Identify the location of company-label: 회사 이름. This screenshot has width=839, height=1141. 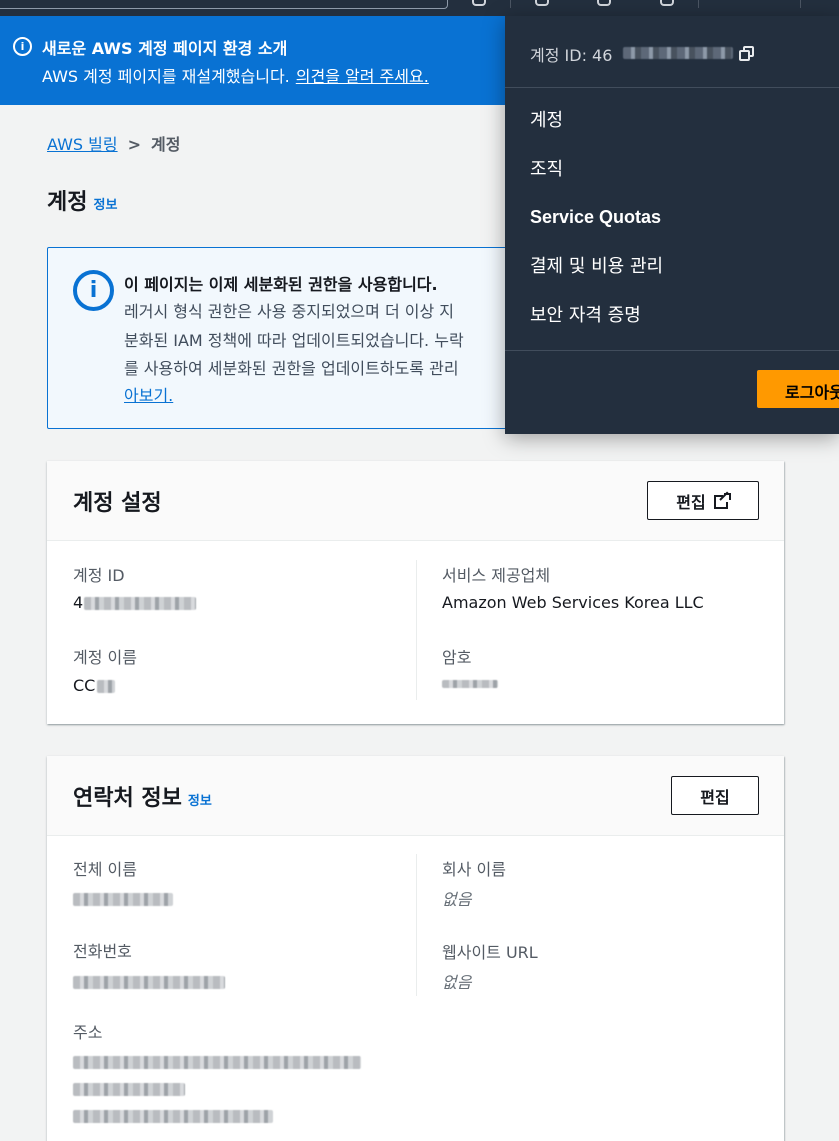
(474, 869).